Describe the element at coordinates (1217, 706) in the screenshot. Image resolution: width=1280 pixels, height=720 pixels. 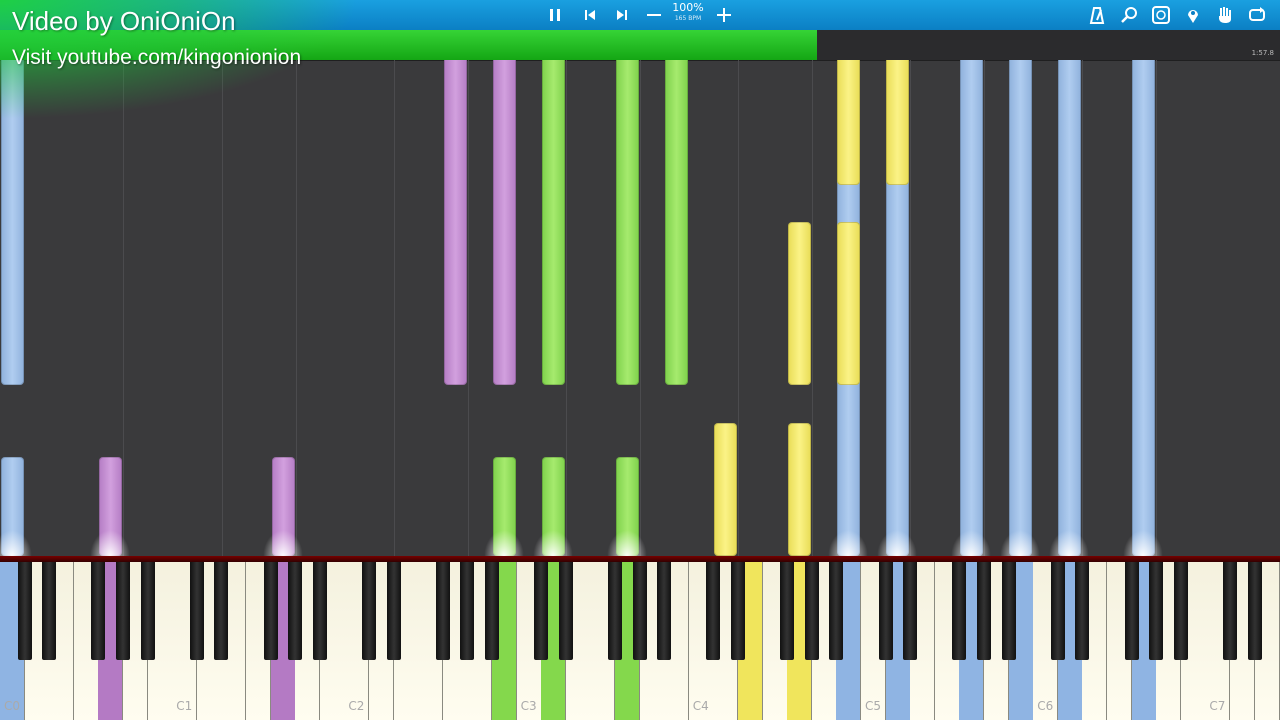
I see `octave-label: C7` at that location.